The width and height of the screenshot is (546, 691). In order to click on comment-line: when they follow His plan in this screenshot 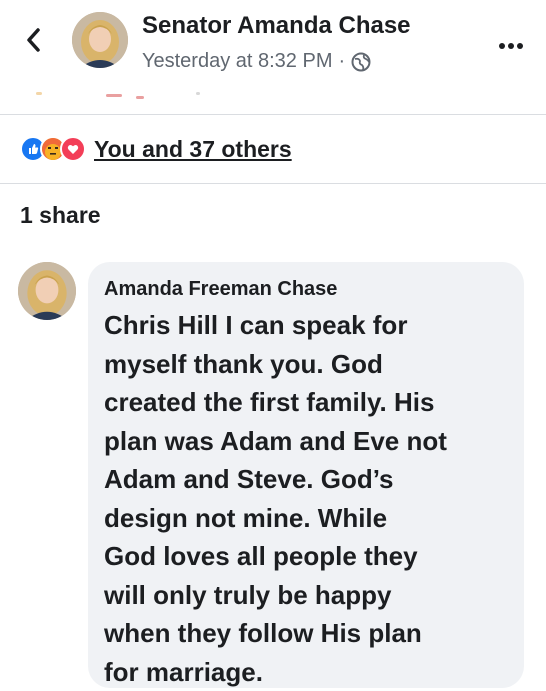, I will do `click(263, 633)`.